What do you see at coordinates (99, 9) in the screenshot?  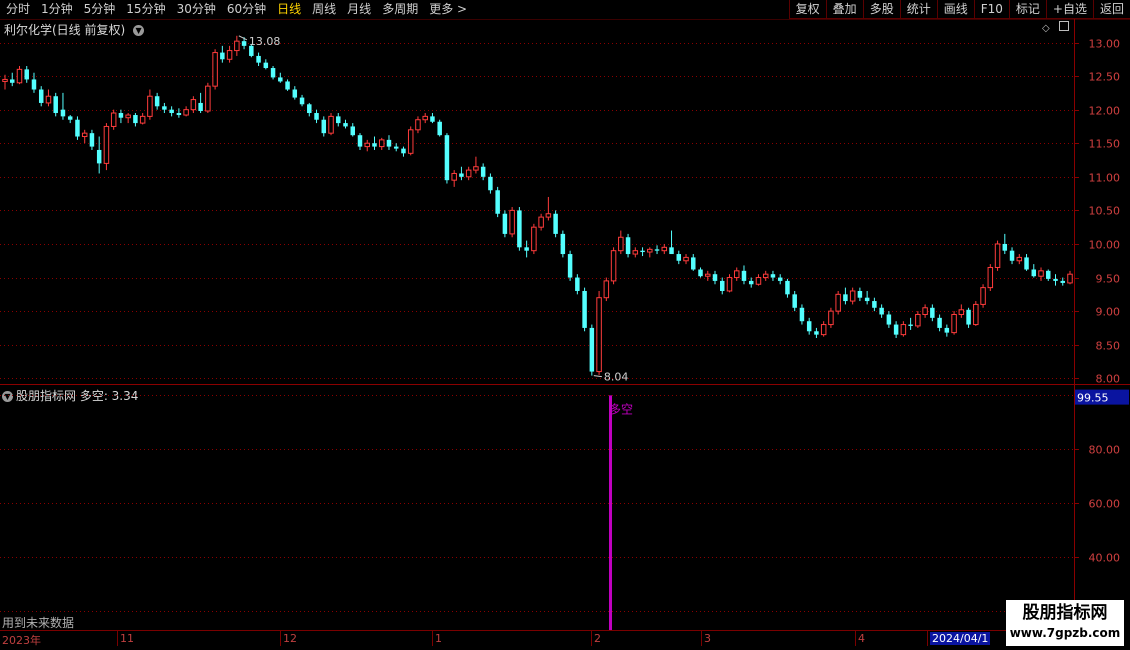 I see `period-tab: 5分钟` at bounding box center [99, 9].